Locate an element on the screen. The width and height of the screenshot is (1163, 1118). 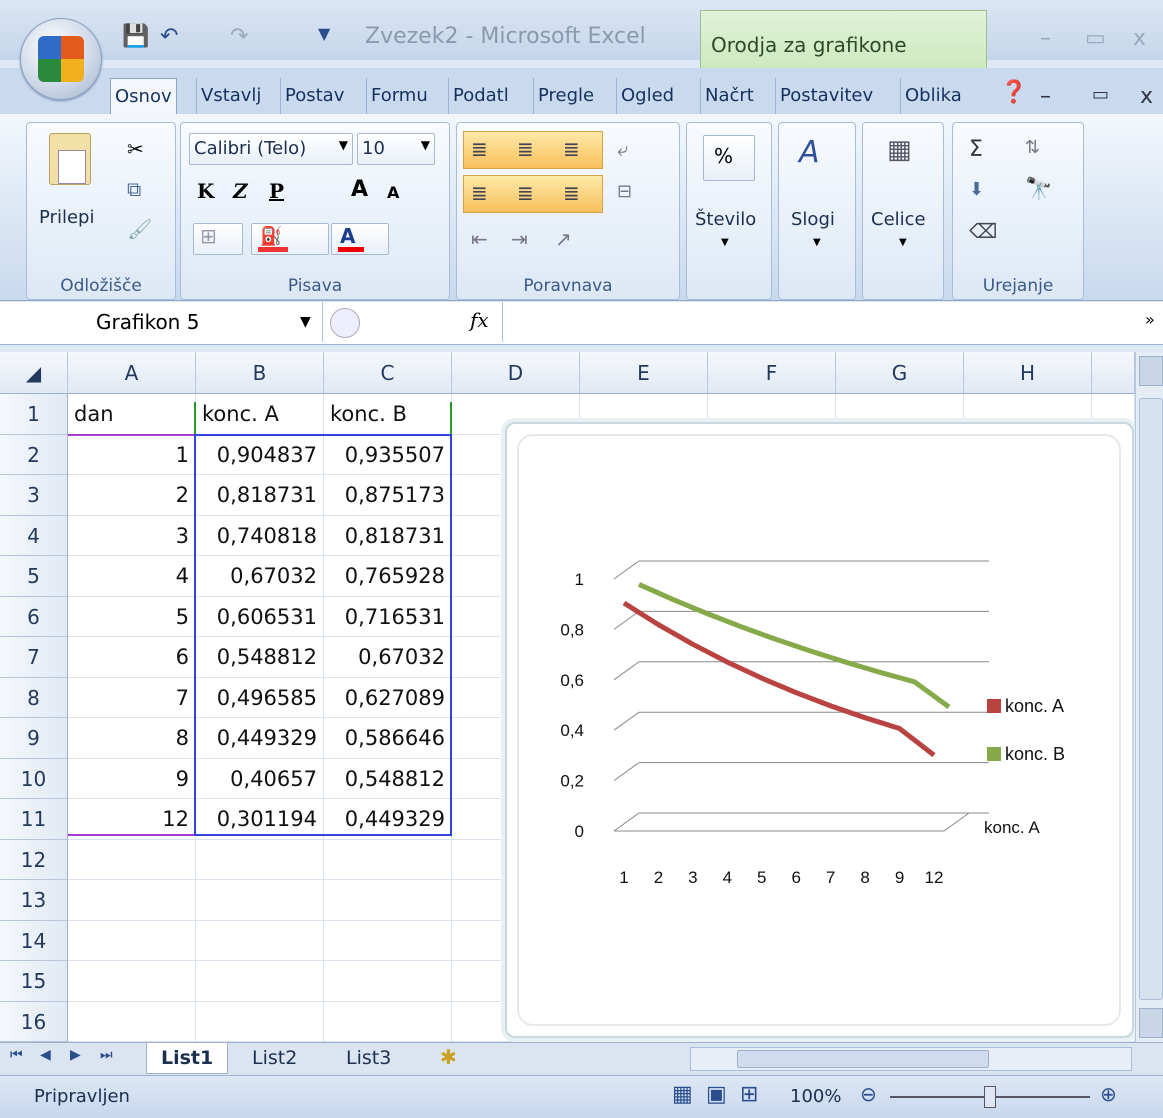
cell: 0,606531 is located at coordinates (260, 616).